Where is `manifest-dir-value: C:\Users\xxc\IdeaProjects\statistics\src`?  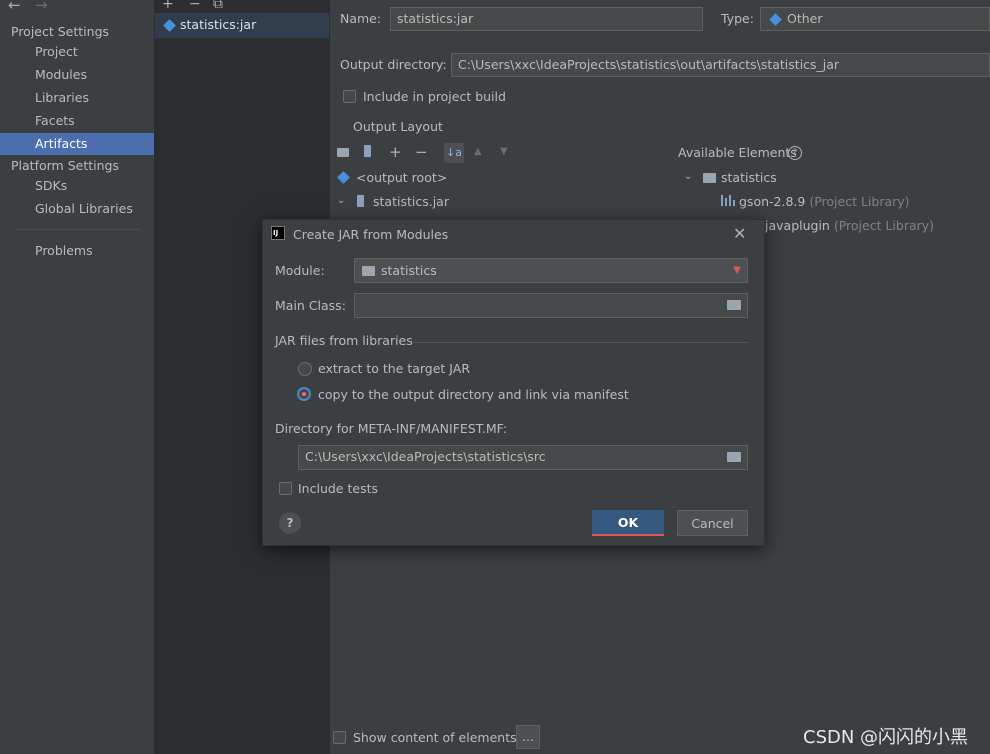 manifest-dir-value: C:\Users\xxc\IdeaProjects\statistics\src is located at coordinates (425, 456).